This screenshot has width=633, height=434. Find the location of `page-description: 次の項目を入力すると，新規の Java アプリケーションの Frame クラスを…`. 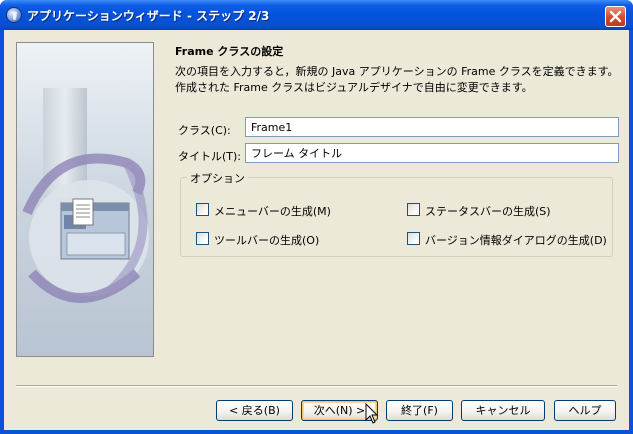

page-description: 次の項目を入力すると，新規の Java アプリケーションの Frame クラスを… is located at coordinates (397, 80).